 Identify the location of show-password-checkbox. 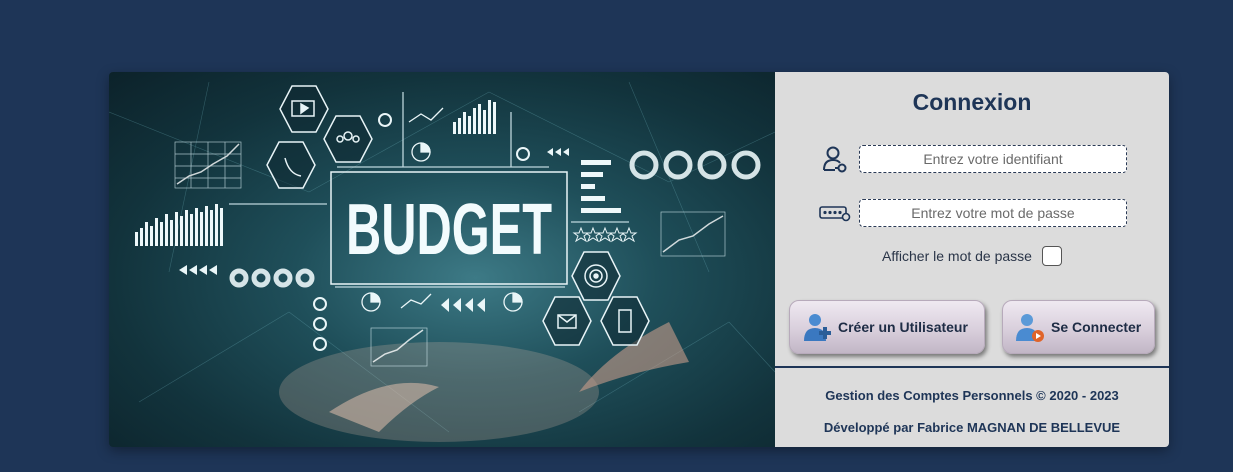
(1051, 256).